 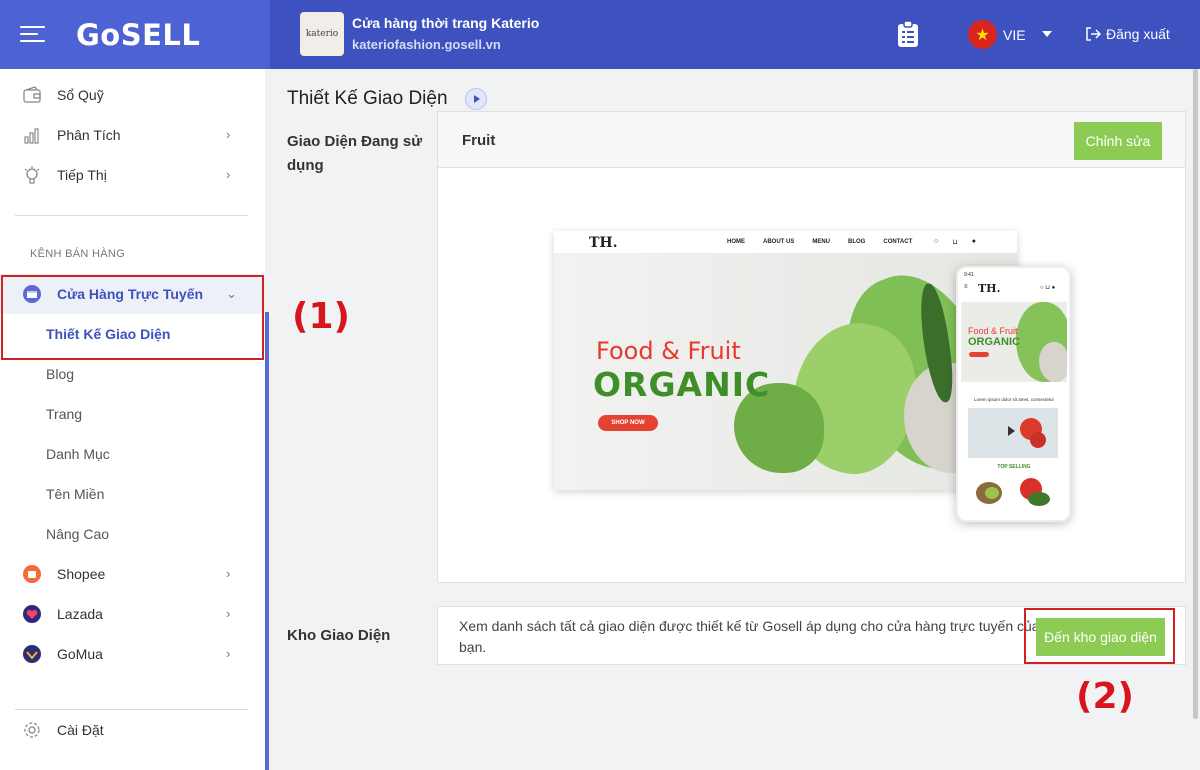 What do you see at coordinates (132, 95) in the screenshot?
I see `sidebar-item-cashbook: Sổ Quỹ` at bounding box center [132, 95].